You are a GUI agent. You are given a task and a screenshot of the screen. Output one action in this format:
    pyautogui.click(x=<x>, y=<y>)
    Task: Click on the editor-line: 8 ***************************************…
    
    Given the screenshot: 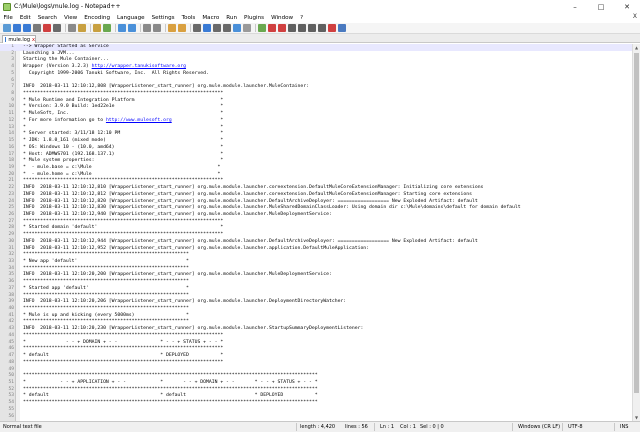 What is the action you would take?
    pyautogui.click(x=316, y=94)
    